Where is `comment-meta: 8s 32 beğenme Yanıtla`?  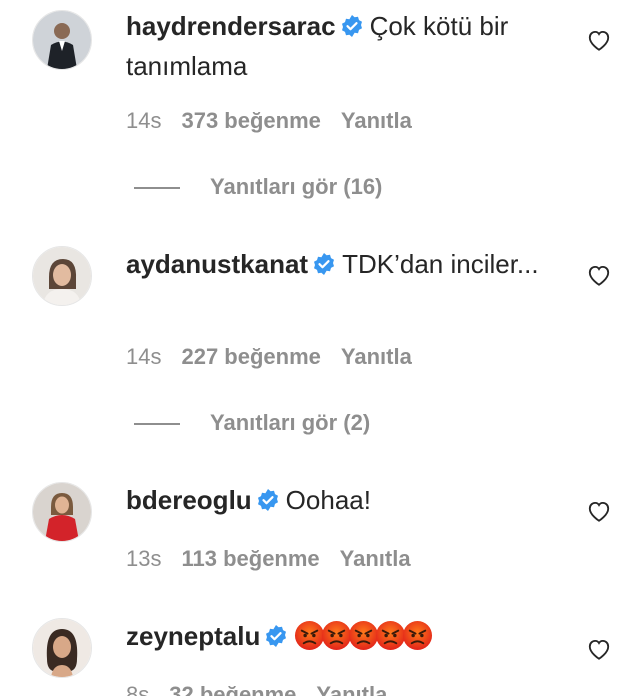
comment-meta: 8s 32 beğenme Yanıtla is located at coordinates (266, 689).